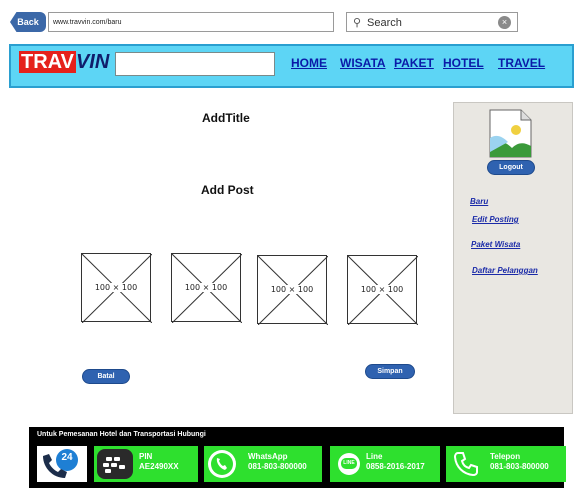  I want to click on logo-trav: TRAV, so click(47, 62).